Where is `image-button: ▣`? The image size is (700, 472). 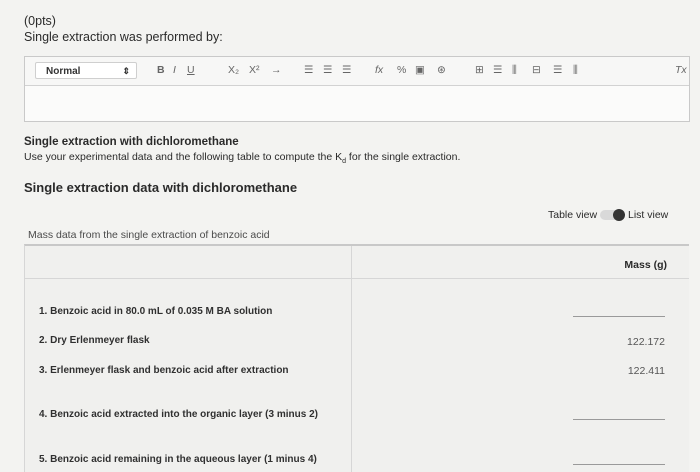
image-button: ▣ is located at coordinates (420, 70).